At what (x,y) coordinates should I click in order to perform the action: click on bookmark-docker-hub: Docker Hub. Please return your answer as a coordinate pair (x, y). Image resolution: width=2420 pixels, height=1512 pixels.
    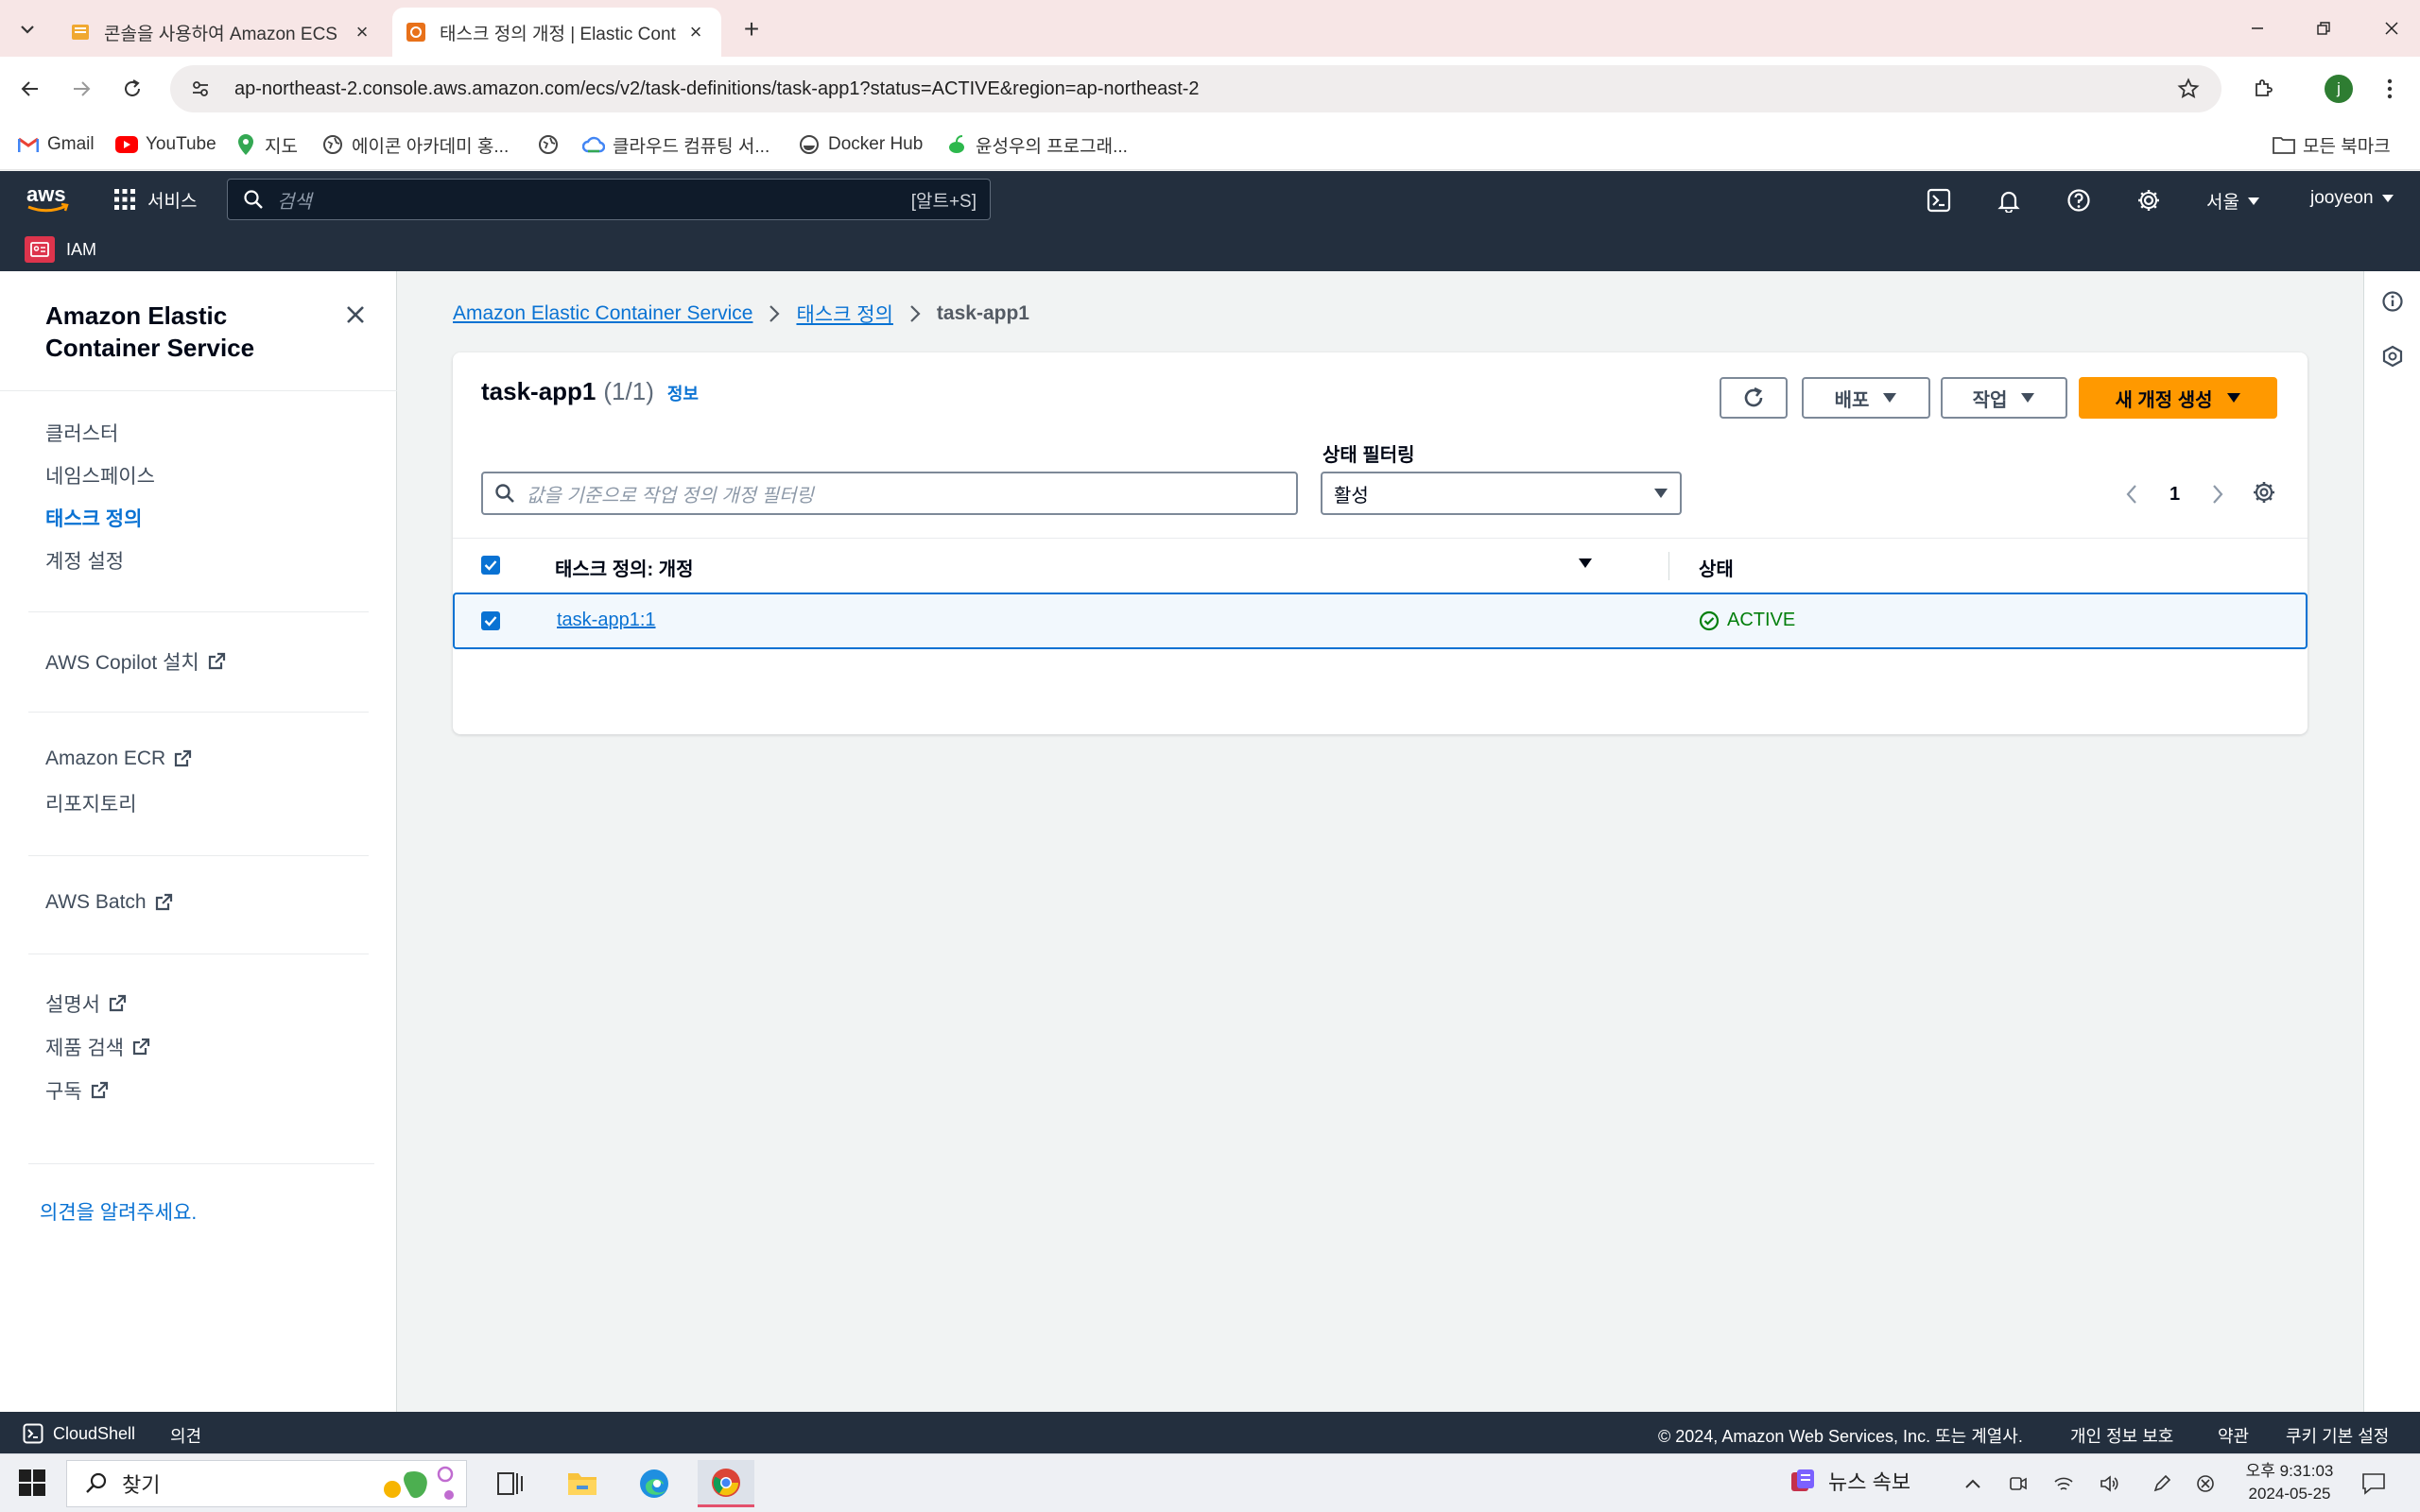
    Looking at the image, I should click on (860, 144).